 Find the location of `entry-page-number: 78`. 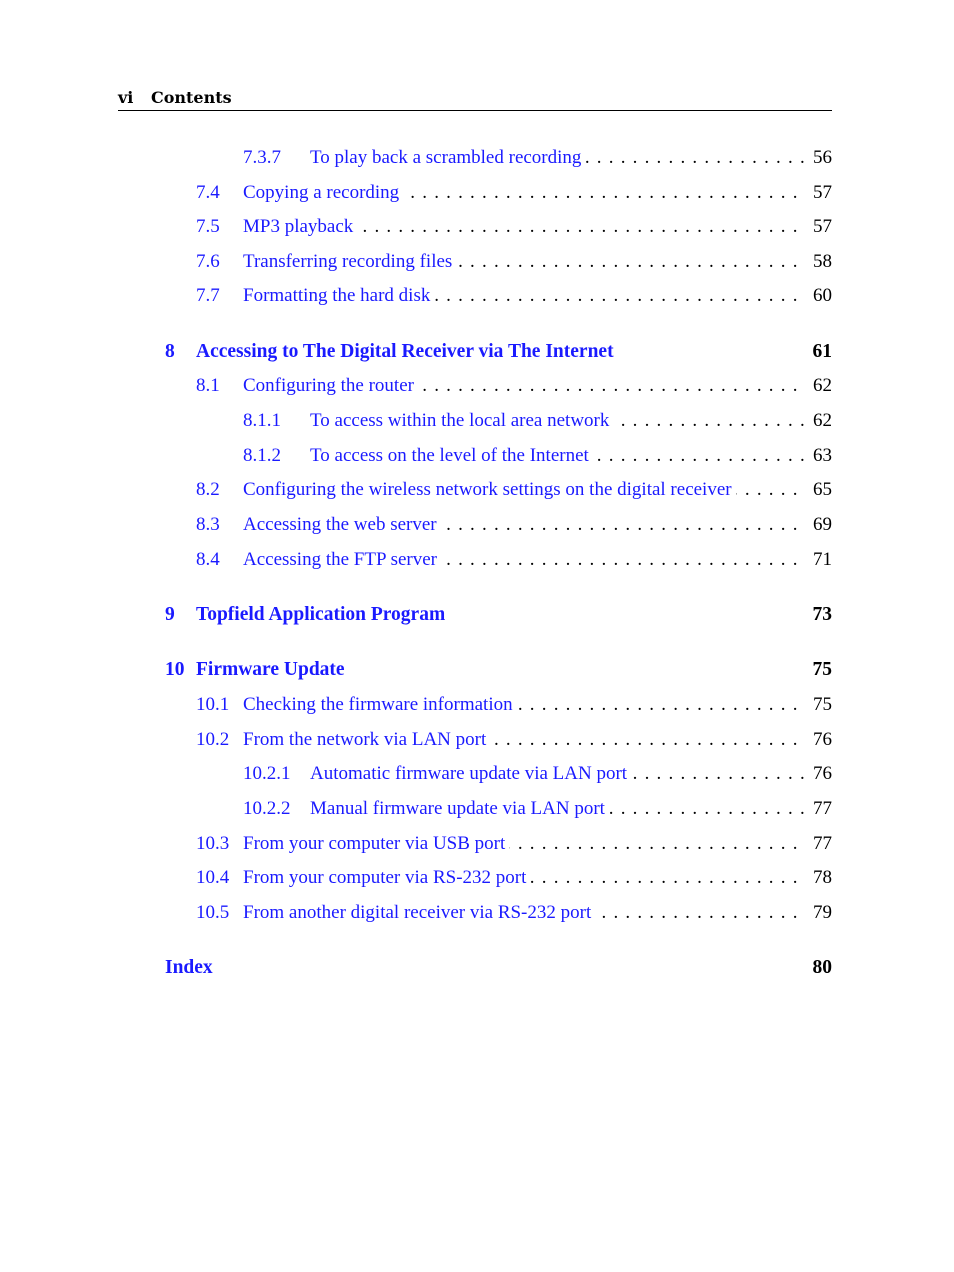

entry-page-number: 78 is located at coordinates (819, 878).